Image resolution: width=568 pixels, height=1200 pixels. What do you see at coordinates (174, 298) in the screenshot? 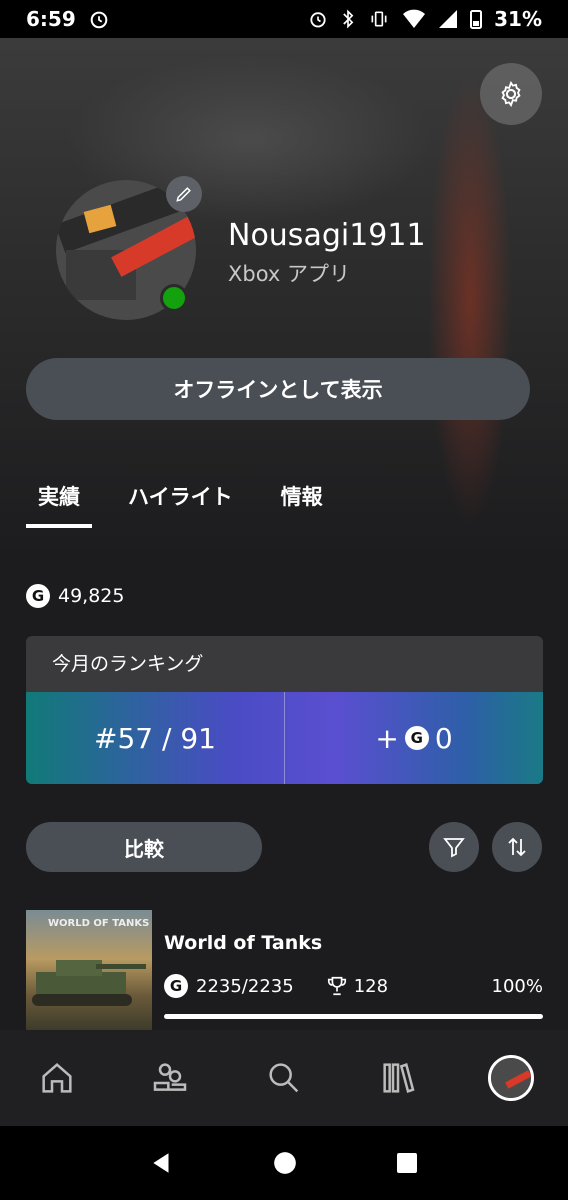
I see `online-status-indicator` at bounding box center [174, 298].